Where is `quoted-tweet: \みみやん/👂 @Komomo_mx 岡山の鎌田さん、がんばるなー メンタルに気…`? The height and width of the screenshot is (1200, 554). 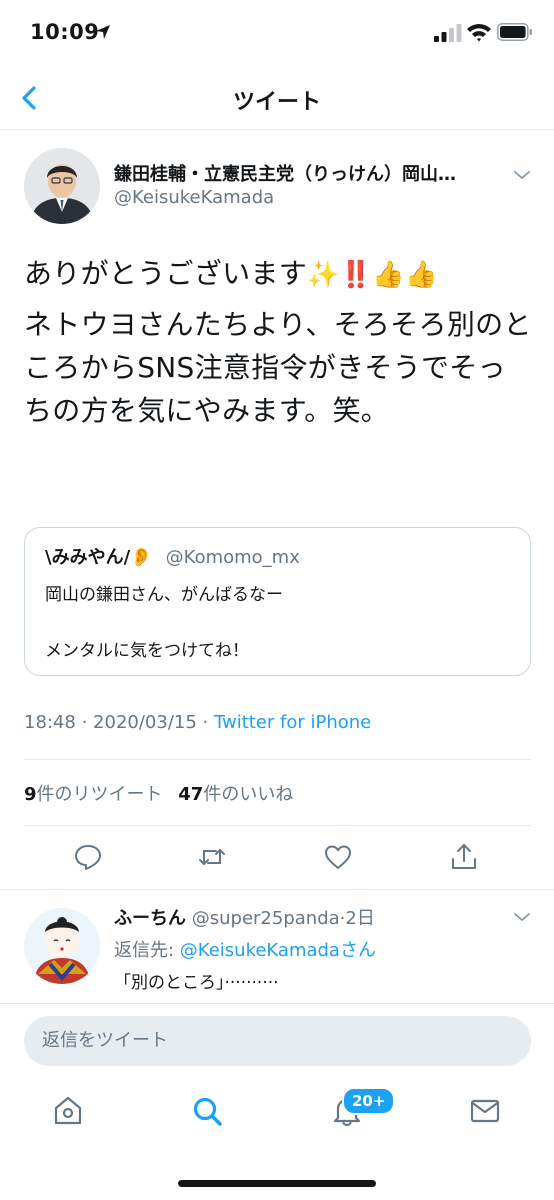
quoted-tweet: \みみやん/👂 @Komomo_mx 岡山の鎌田さん、がんばるなー メンタルに気… is located at coordinates (277, 601).